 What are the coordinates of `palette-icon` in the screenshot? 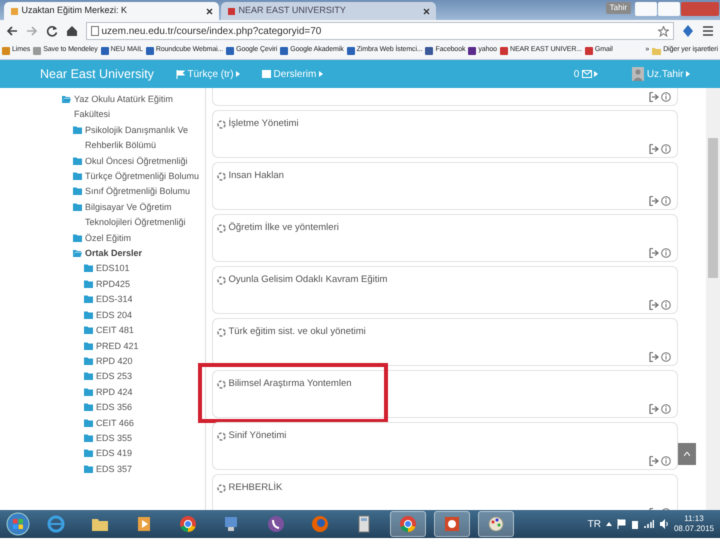 It's located at (496, 524).